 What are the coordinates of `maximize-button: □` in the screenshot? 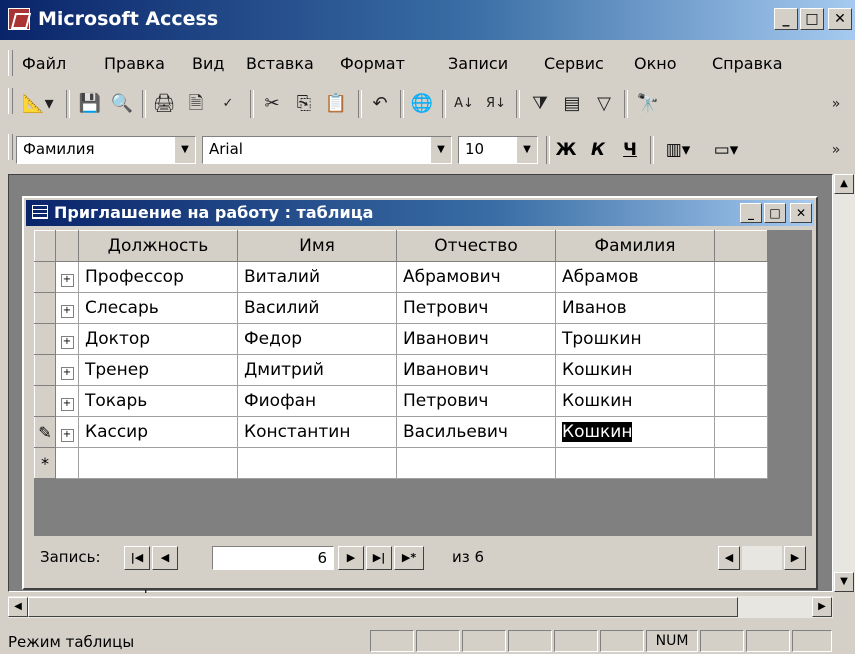 It's located at (812, 19).